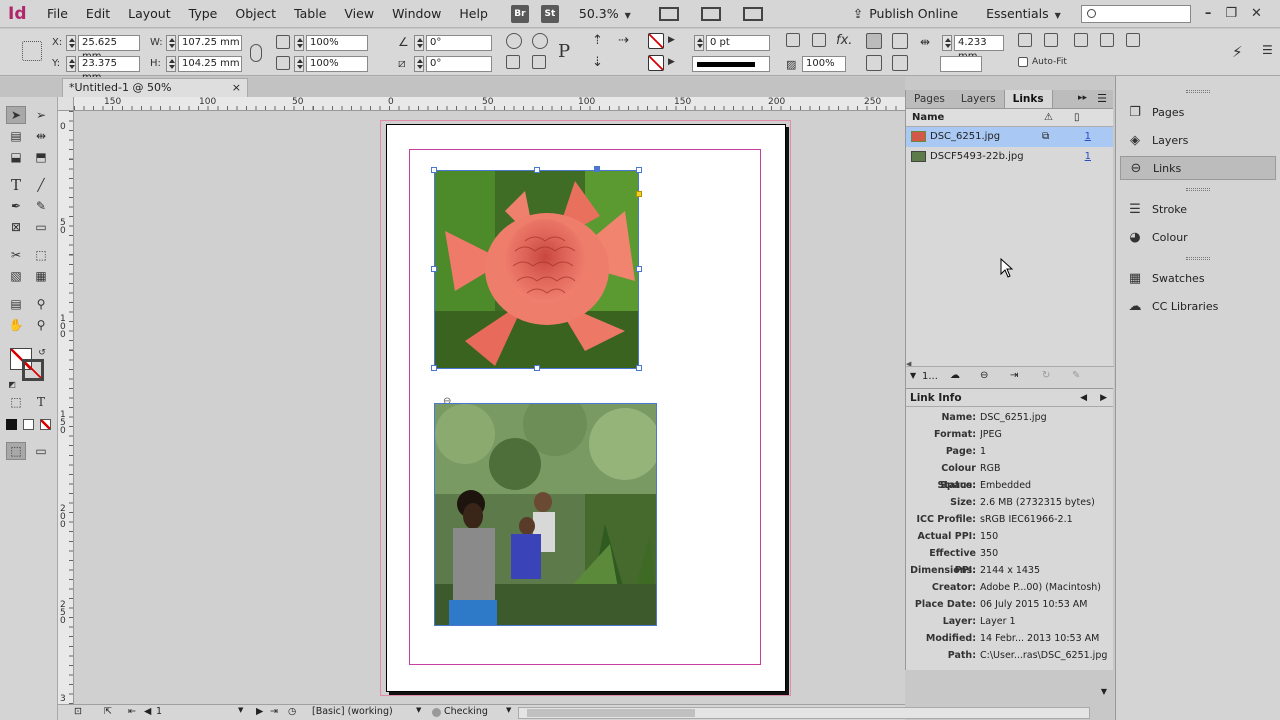 This screenshot has width=1280, height=720. What do you see at coordinates (979, 48) in the screenshot?
I see `gap-field: 4.233 mm` at bounding box center [979, 48].